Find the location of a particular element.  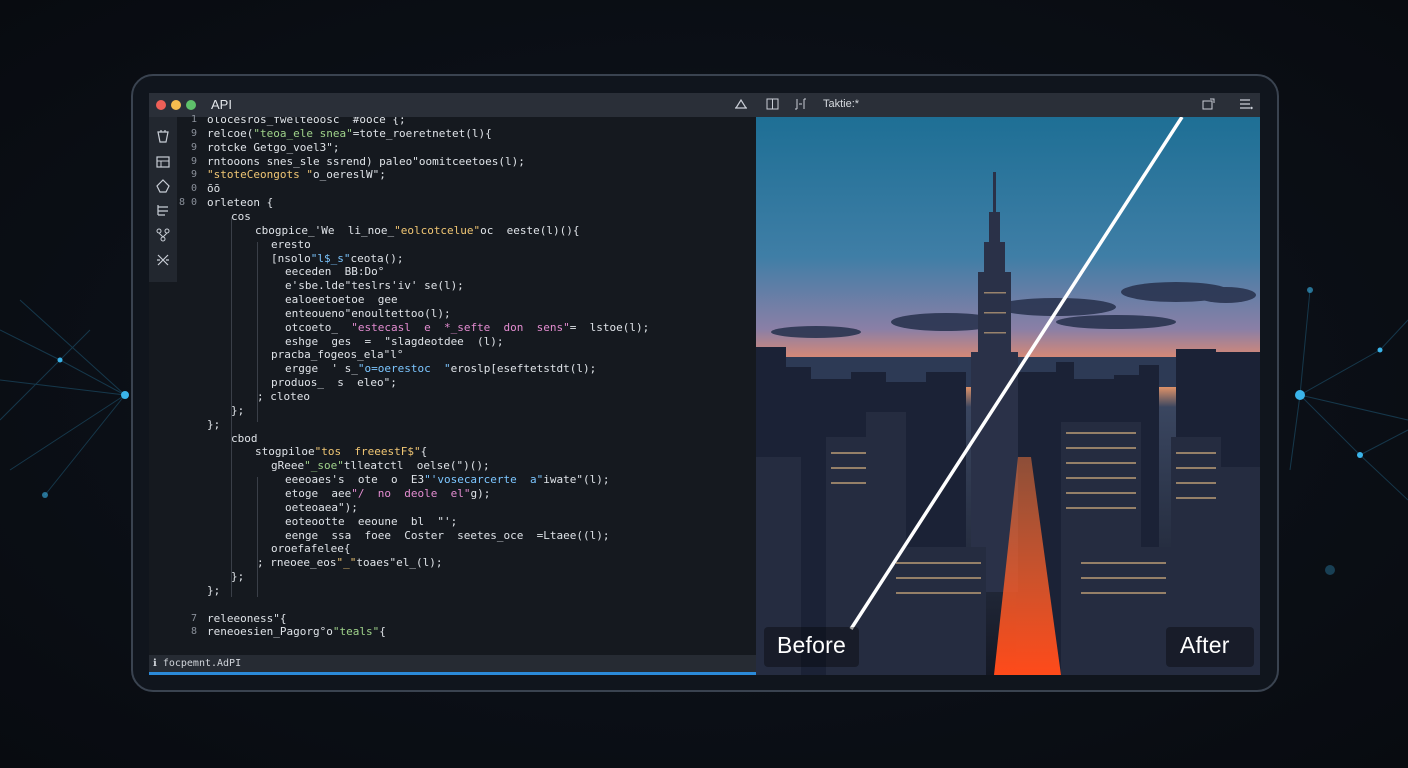

line-number: 0 is located at coordinates (193, 189).